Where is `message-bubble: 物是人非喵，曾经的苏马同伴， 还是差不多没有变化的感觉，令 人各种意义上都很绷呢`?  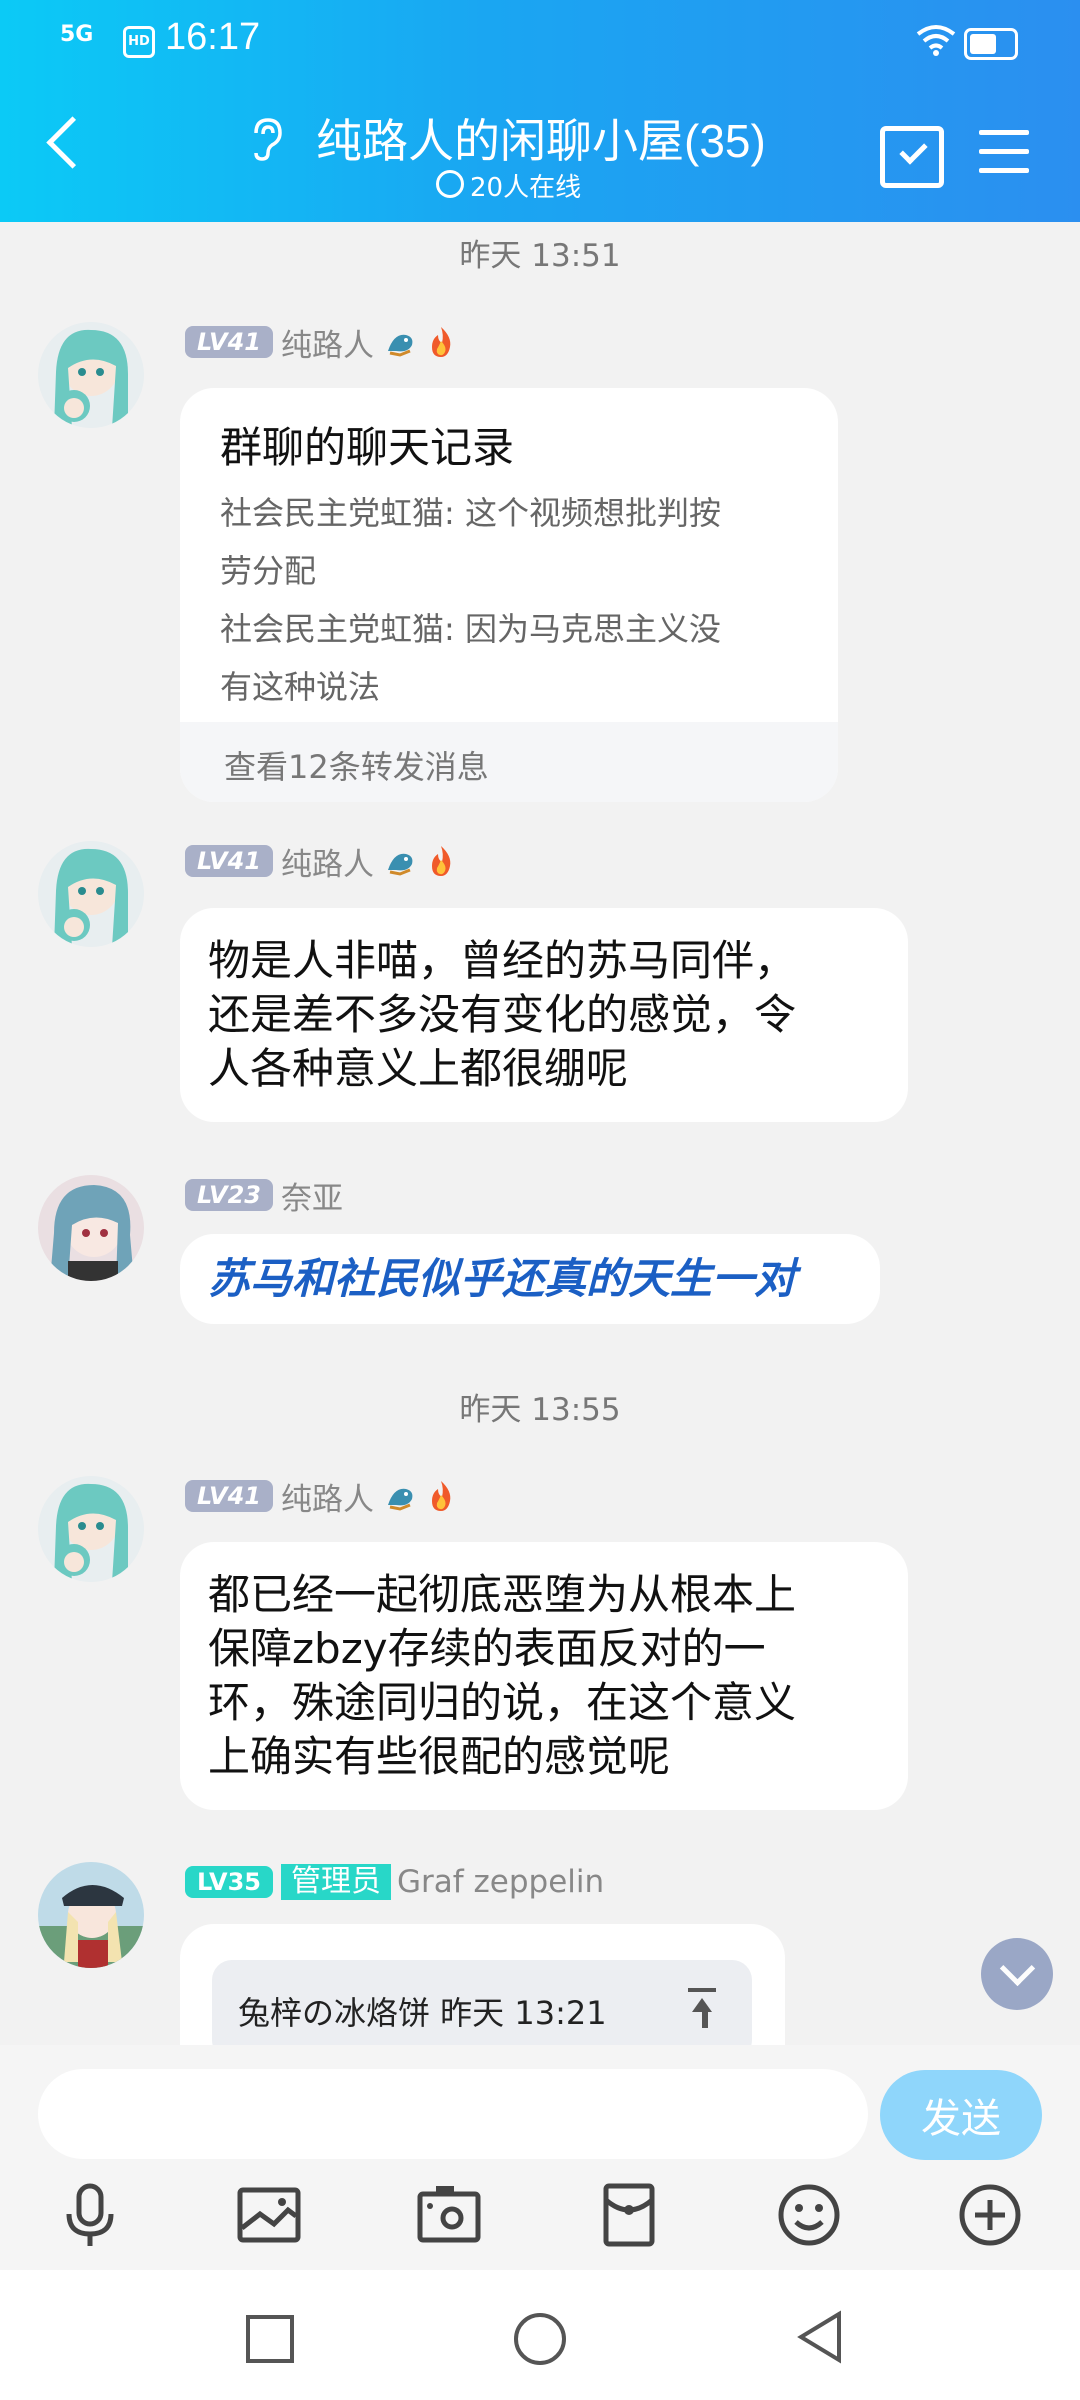 message-bubble: 物是人非喵，曾经的苏马同伴， 还是差不多没有变化的感觉，令 人各种意义上都很绷呢 is located at coordinates (544, 1015).